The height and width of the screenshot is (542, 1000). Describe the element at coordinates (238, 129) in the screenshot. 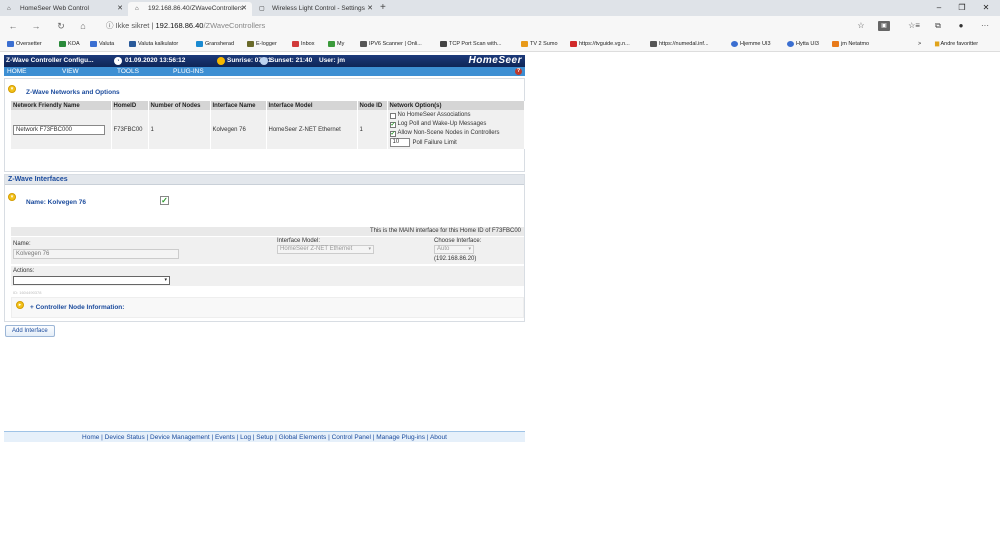

I see `interface-name: Kolvegen 76` at that location.